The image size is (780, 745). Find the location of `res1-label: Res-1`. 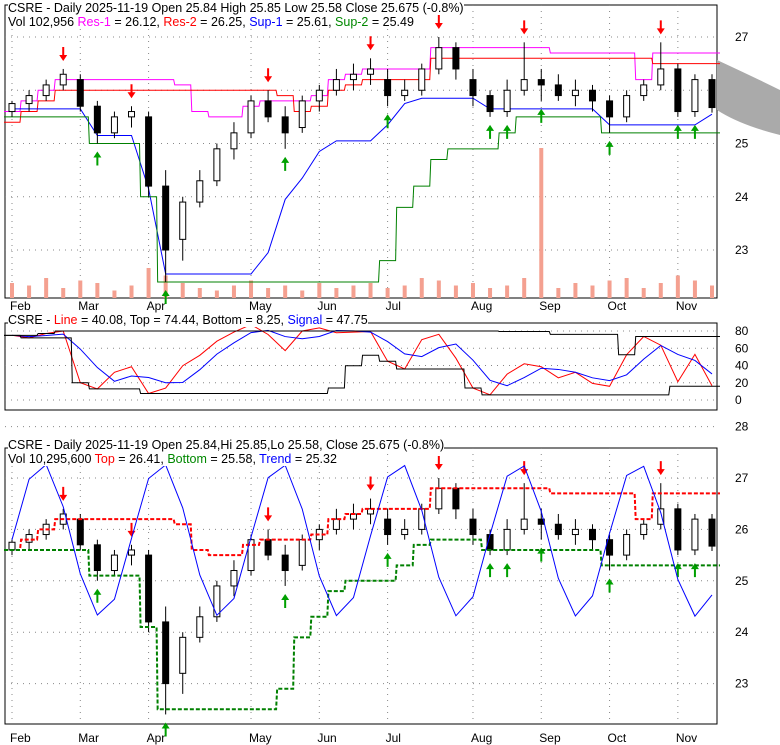

res1-label: Res-1 is located at coordinates (94, 22).